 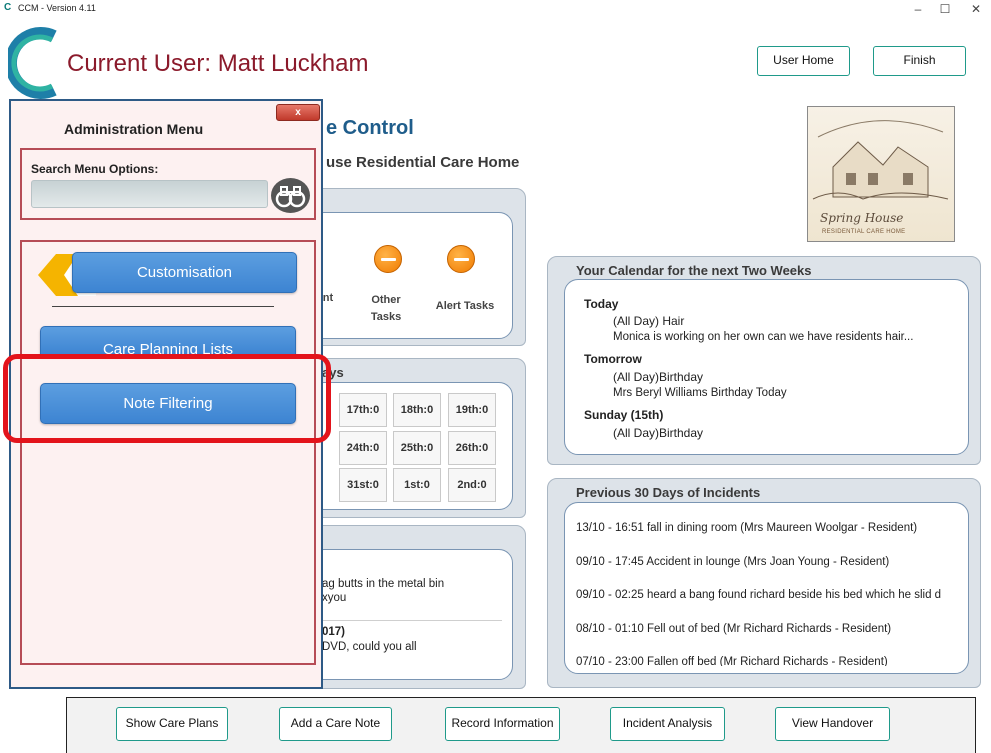 What do you see at coordinates (57, 8) in the screenshot?
I see `window-title: CCM - Version 4.11` at bounding box center [57, 8].